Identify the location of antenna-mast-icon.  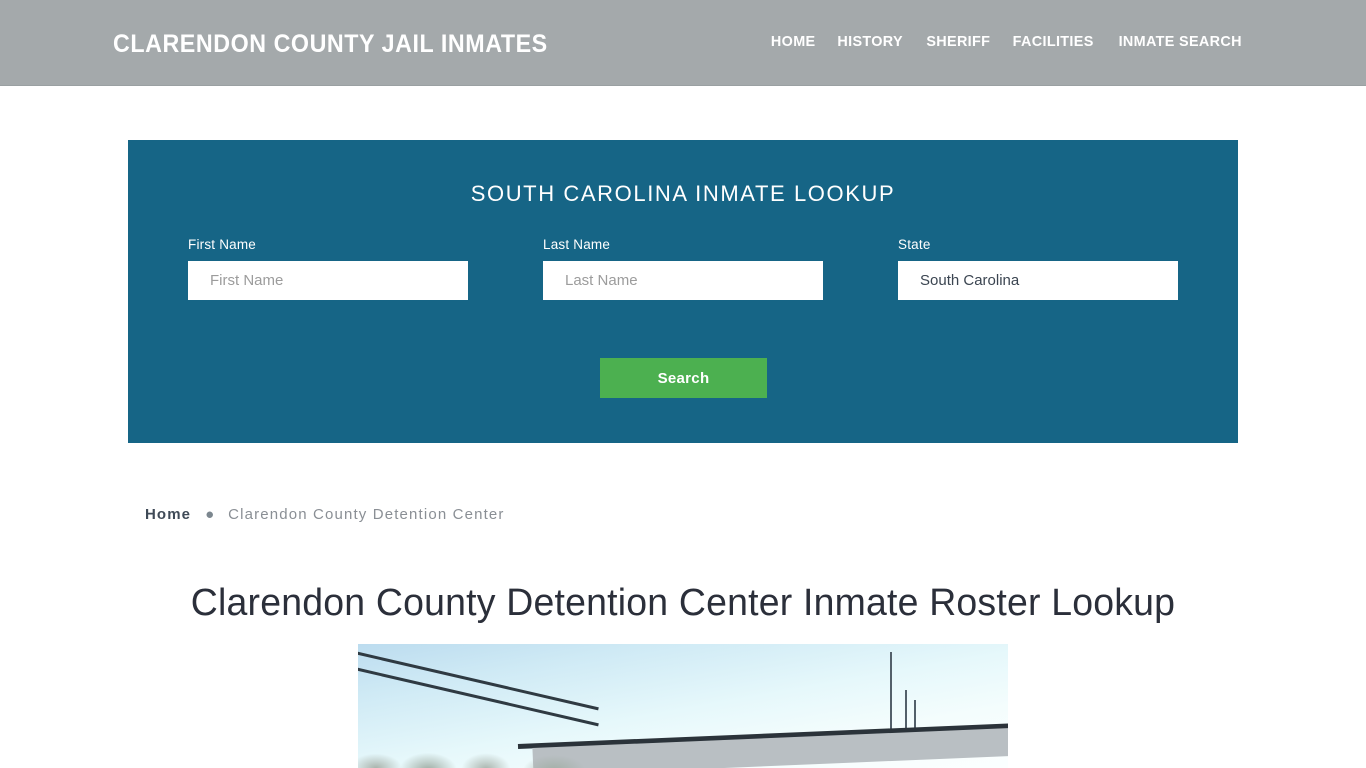
(891, 694).